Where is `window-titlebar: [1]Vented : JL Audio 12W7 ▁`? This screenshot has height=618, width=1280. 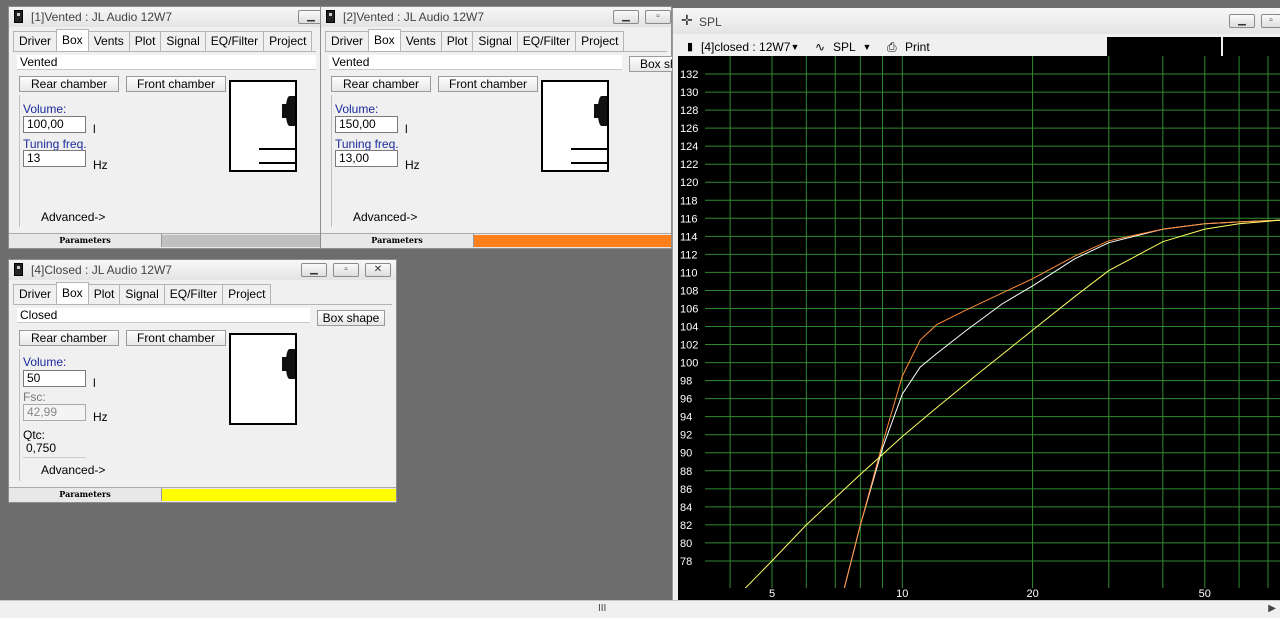 window-titlebar: [1]Vented : JL Audio 12W7 ▁ is located at coordinates (166, 17).